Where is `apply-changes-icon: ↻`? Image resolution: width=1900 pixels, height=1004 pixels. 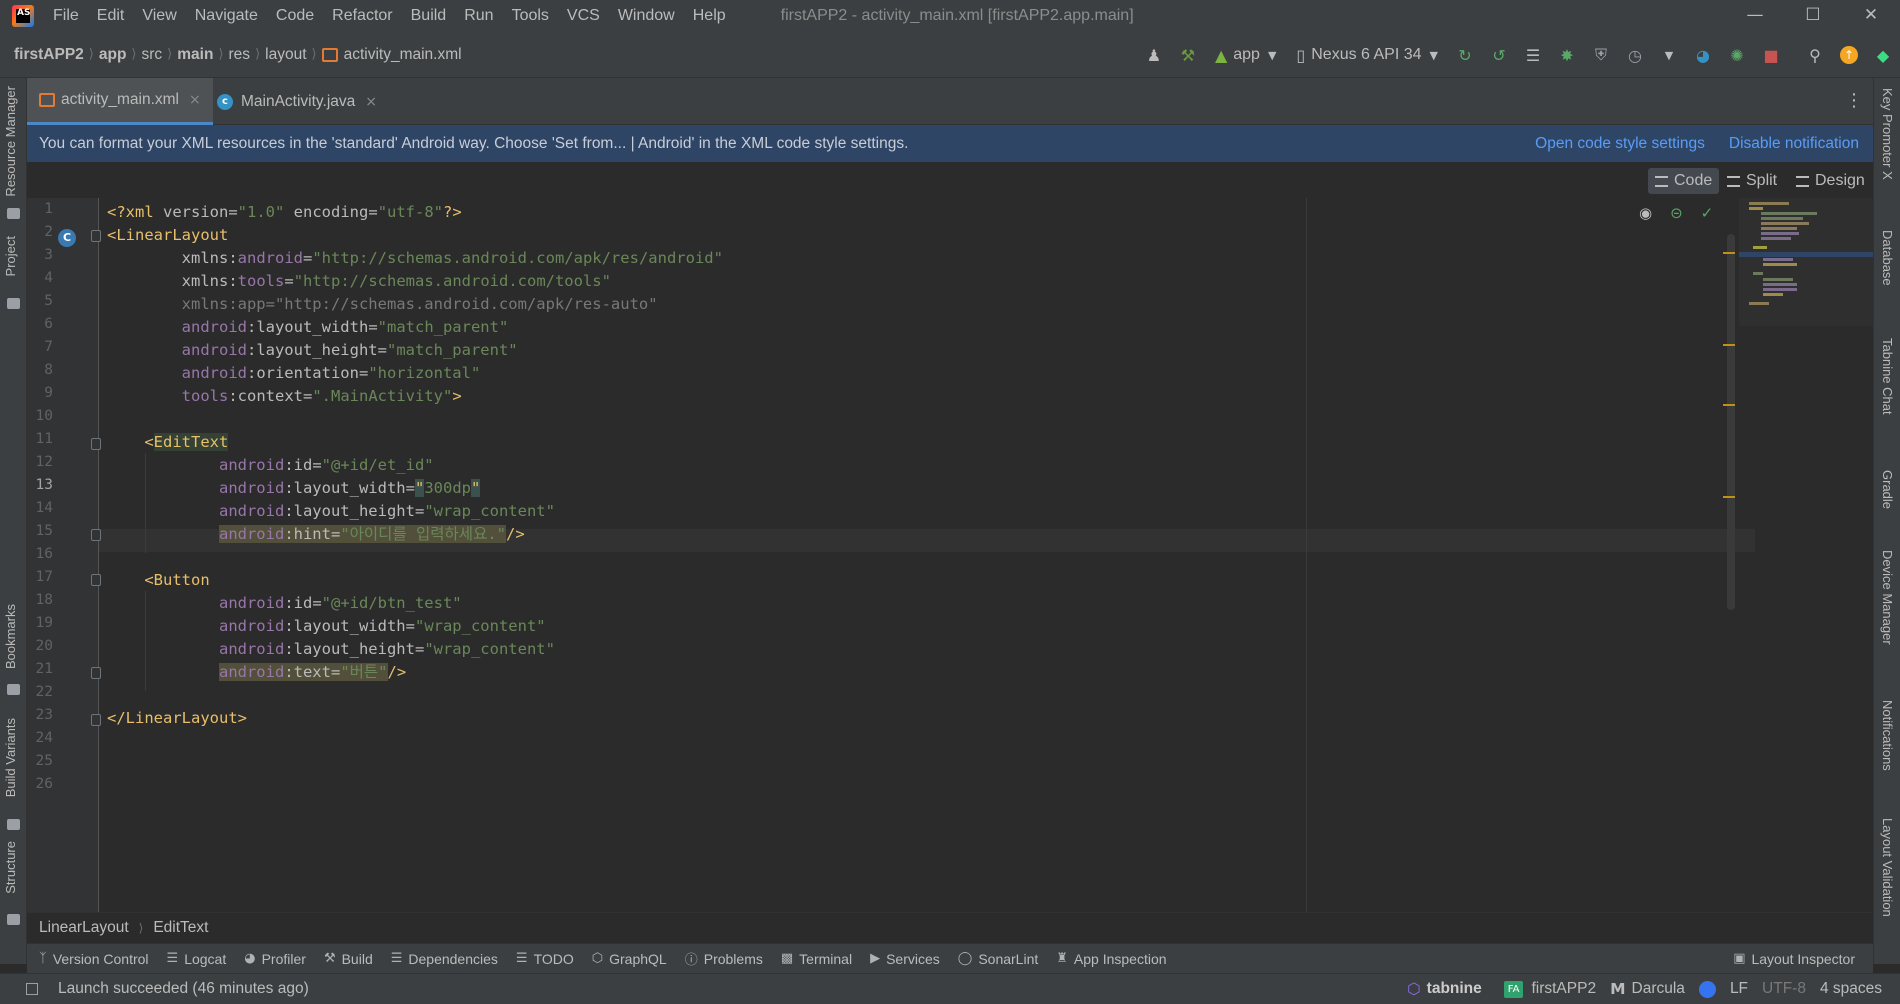 apply-changes-icon: ↻ is located at coordinates (1465, 55).